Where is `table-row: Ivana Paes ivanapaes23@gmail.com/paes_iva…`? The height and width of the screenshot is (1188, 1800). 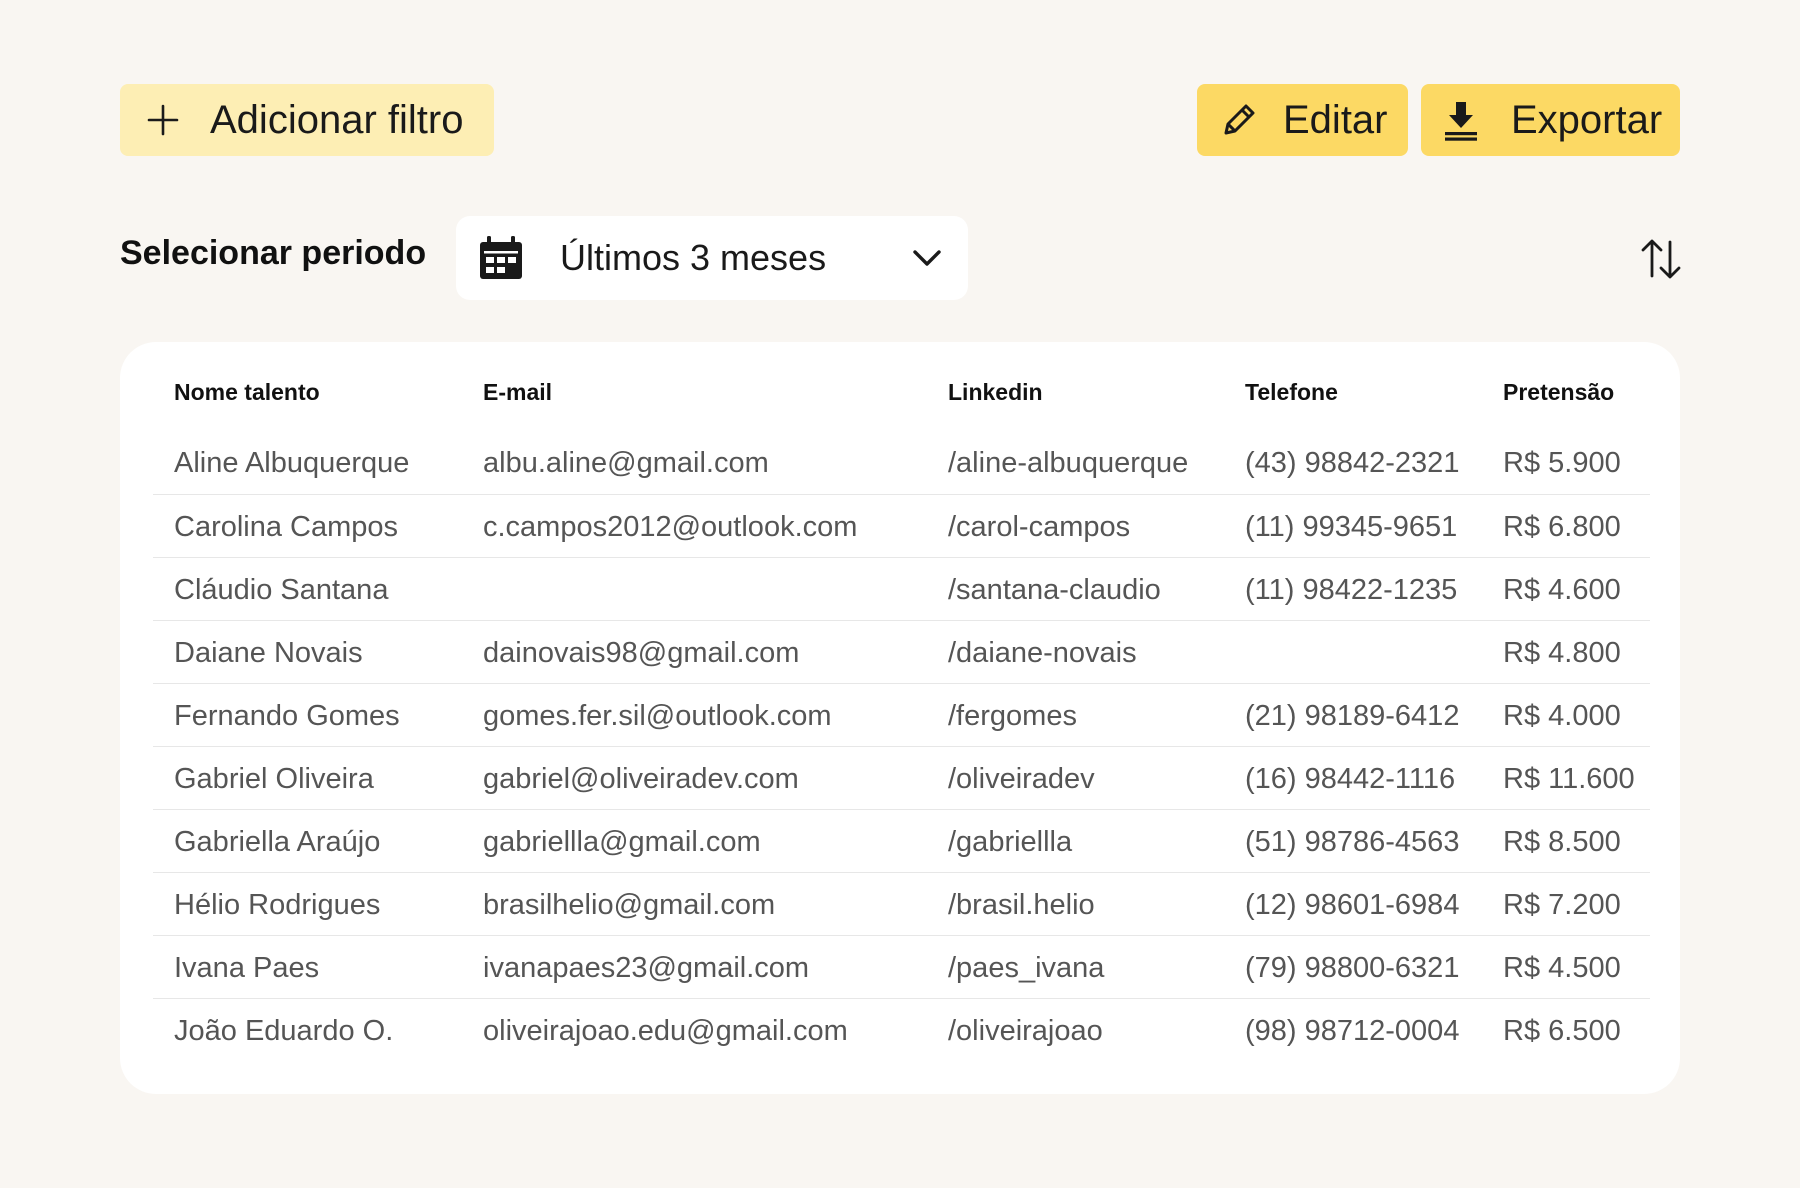 table-row: Ivana Paes ivanapaes23@gmail.com/paes_iva… is located at coordinates (901, 966).